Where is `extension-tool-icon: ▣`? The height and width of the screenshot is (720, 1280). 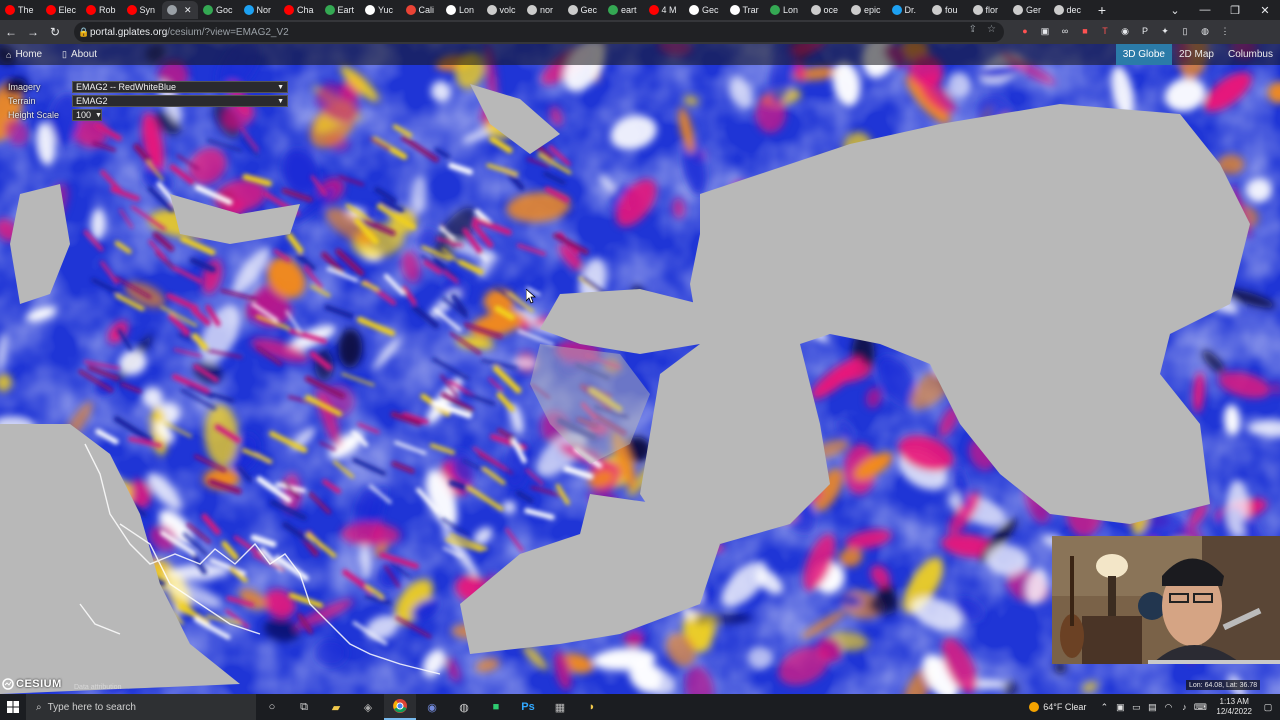 extension-tool-icon: ▣ is located at coordinates (1045, 31).